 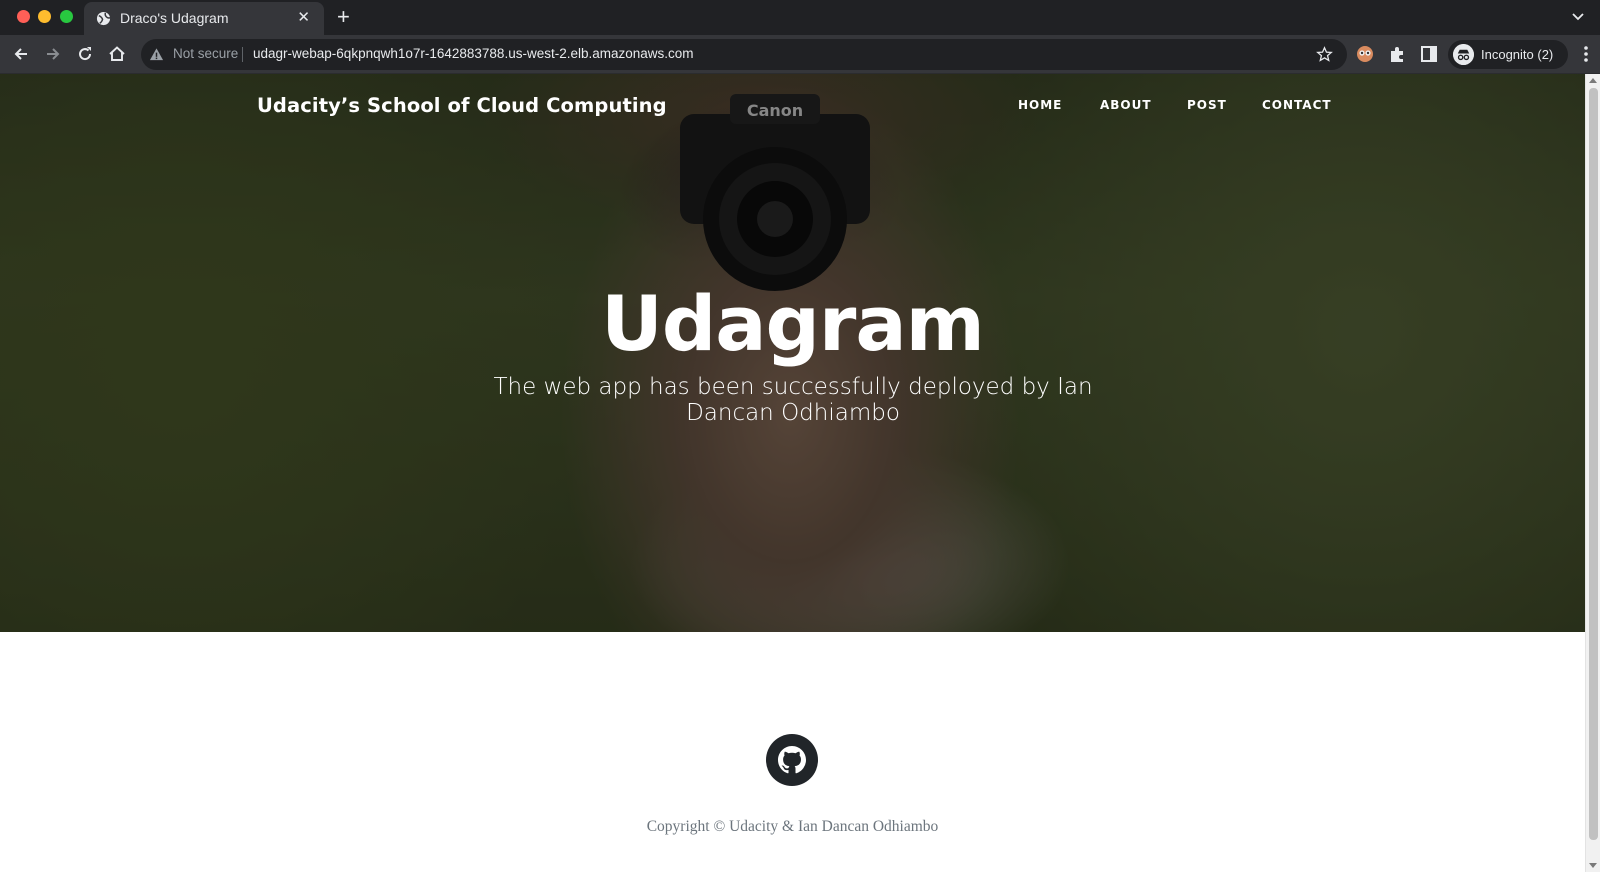 What do you see at coordinates (800, 17) in the screenshot?
I see `tab-strip: Draco's Udagram ✕ +` at bounding box center [800, 17].